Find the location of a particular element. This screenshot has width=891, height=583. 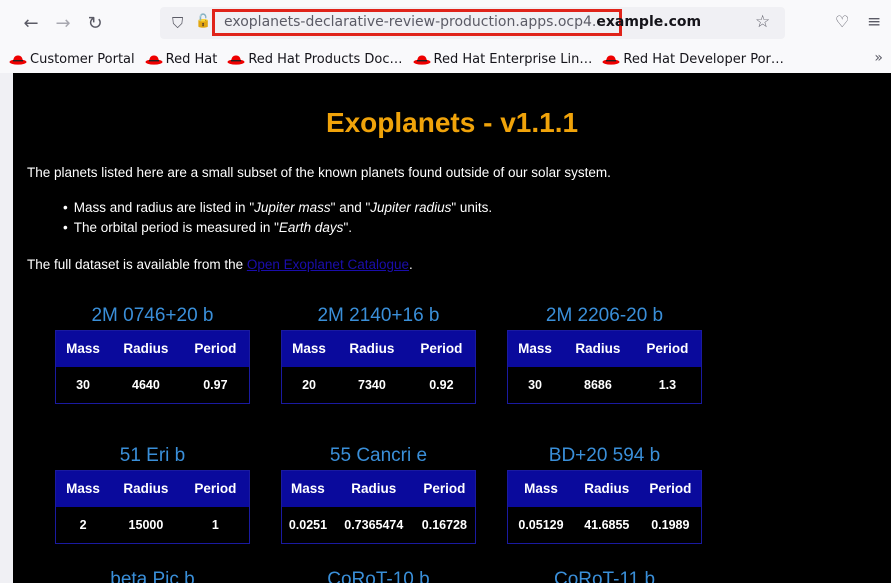

planet-name: 55 Cancri e is located at coordinates (378, 455).